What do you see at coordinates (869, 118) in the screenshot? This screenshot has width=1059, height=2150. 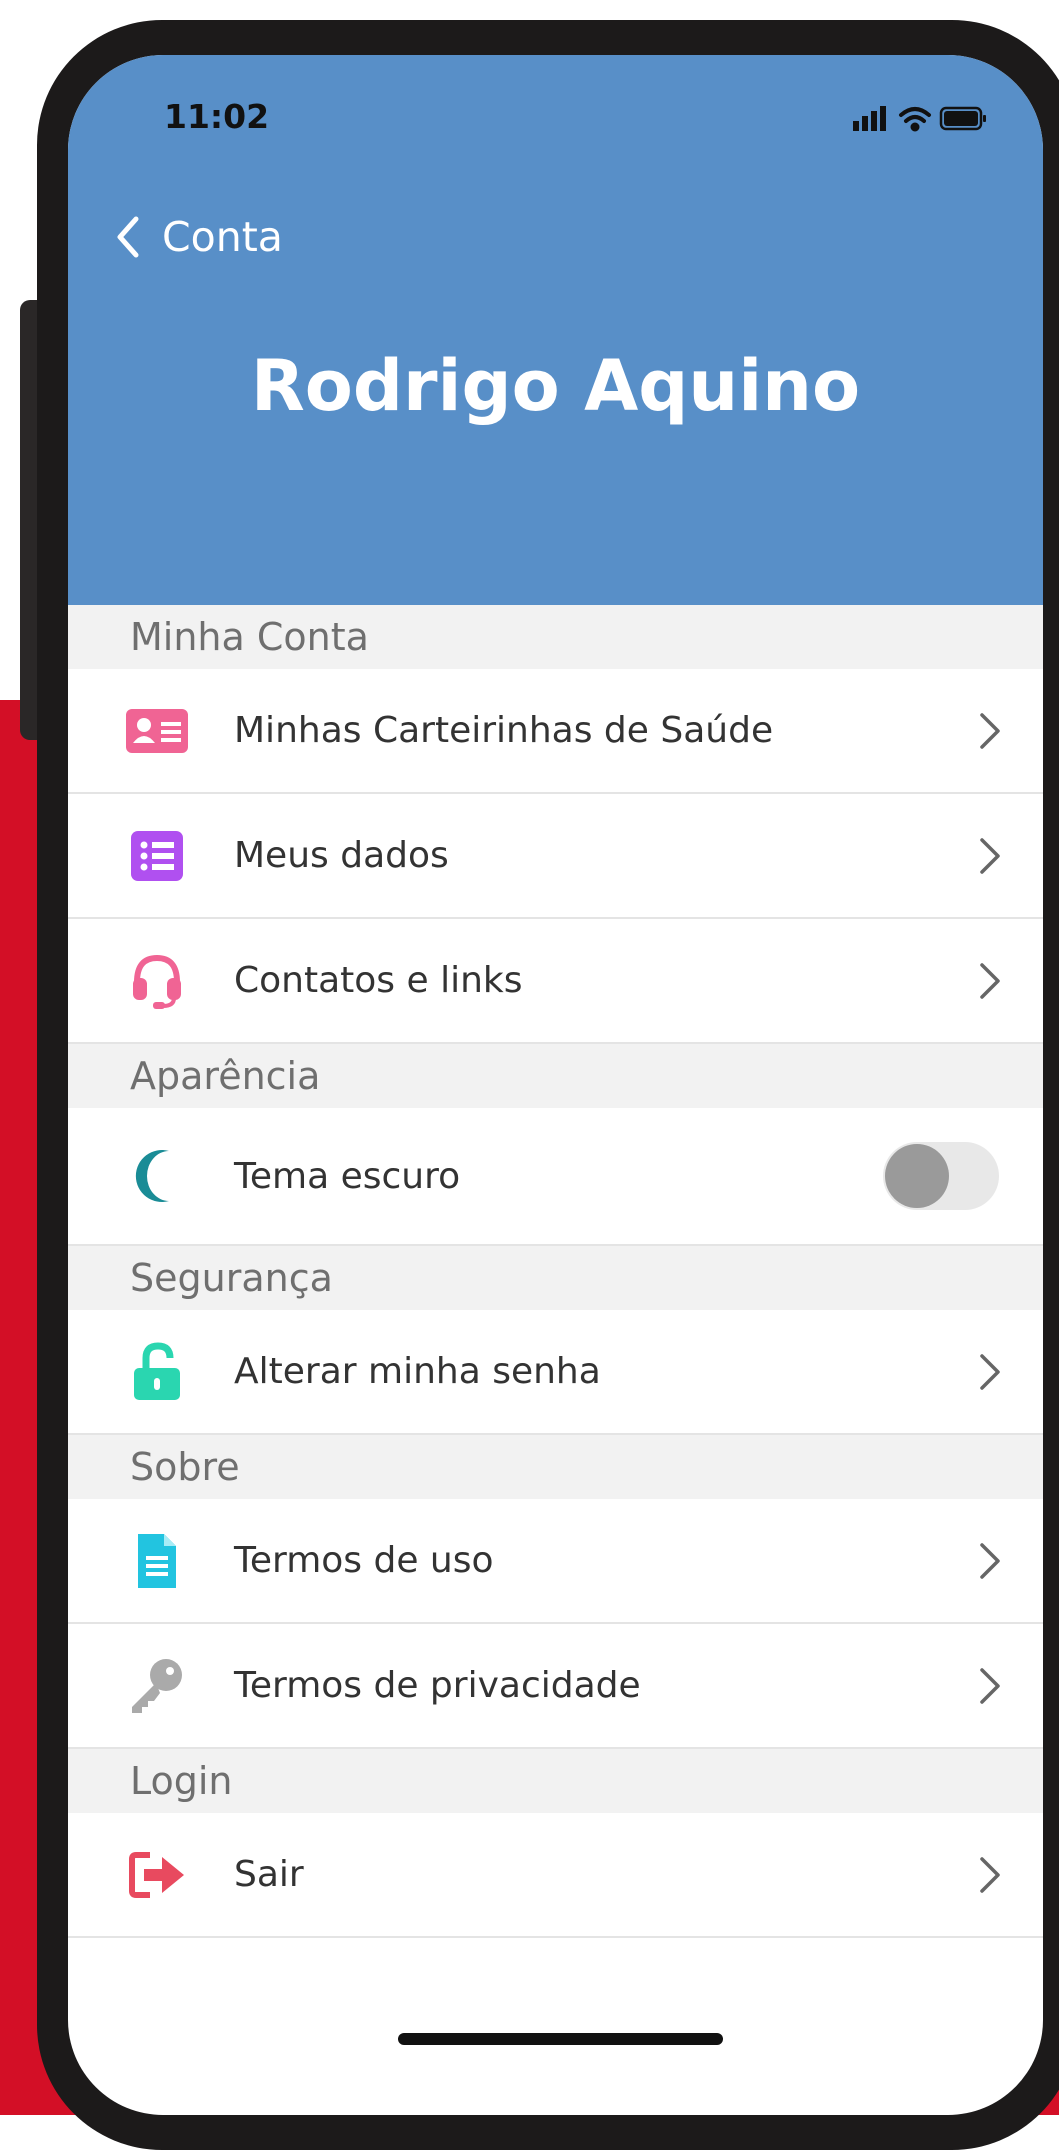 I see `signal-icon` at bounding box center [869, 118].